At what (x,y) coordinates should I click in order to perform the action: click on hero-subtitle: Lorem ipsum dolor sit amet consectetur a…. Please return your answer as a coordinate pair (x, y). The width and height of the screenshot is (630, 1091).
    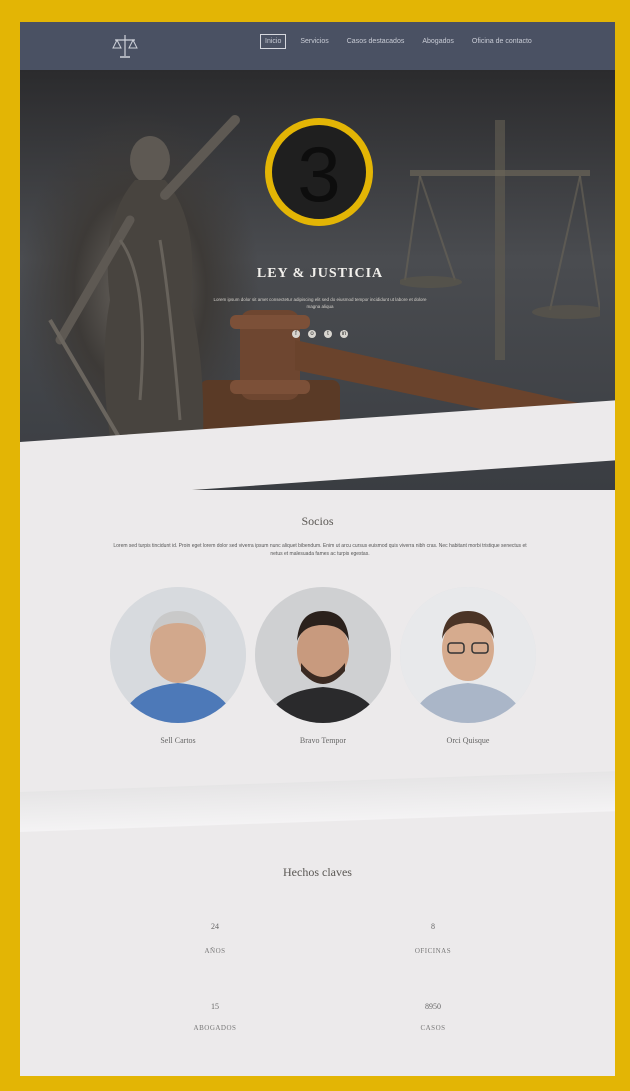
    Looking at the image, I should click on (320, 303).